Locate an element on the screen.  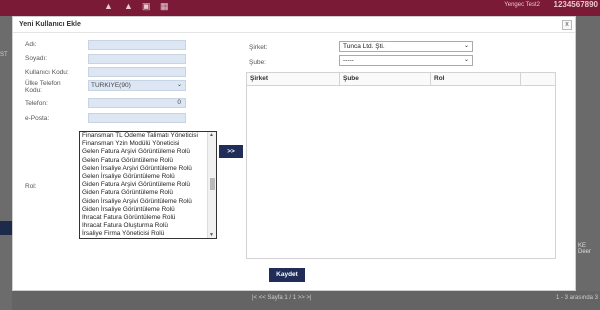
username-field is located at coordinates (137, 72).